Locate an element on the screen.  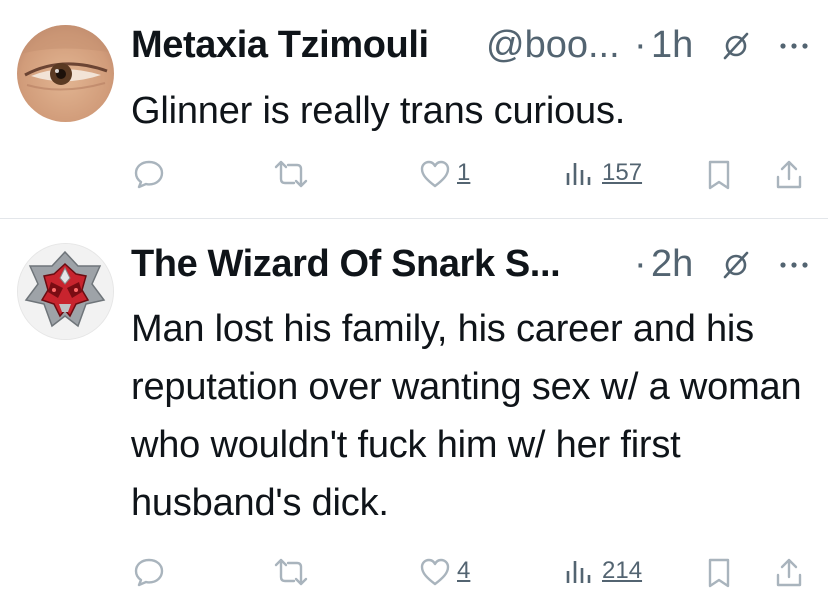
like-button: 1 is located at coordinates (449, 174).